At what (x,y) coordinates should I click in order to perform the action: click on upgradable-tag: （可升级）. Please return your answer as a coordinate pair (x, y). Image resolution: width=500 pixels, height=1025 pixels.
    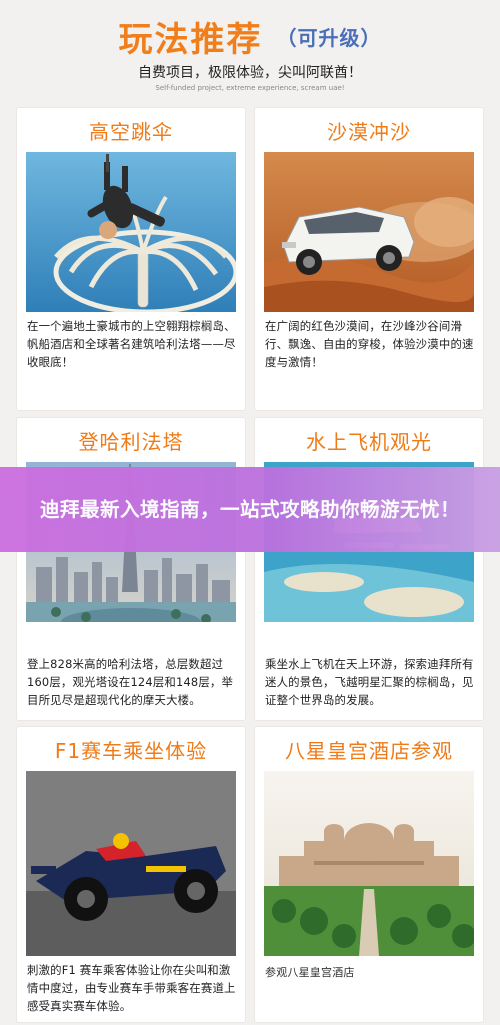
    Looking at the image, I should click on (329, 37).